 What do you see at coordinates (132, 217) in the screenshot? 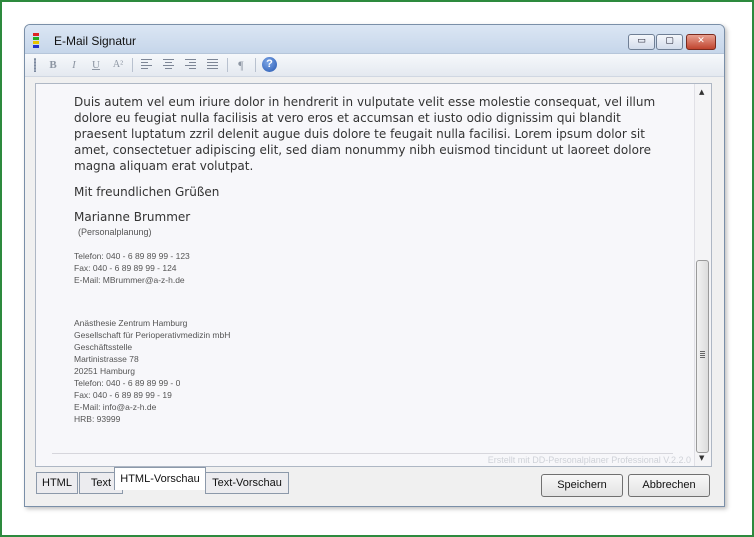
I see `signer-name: Marianne Brummer` at bounding box center [132, 217].